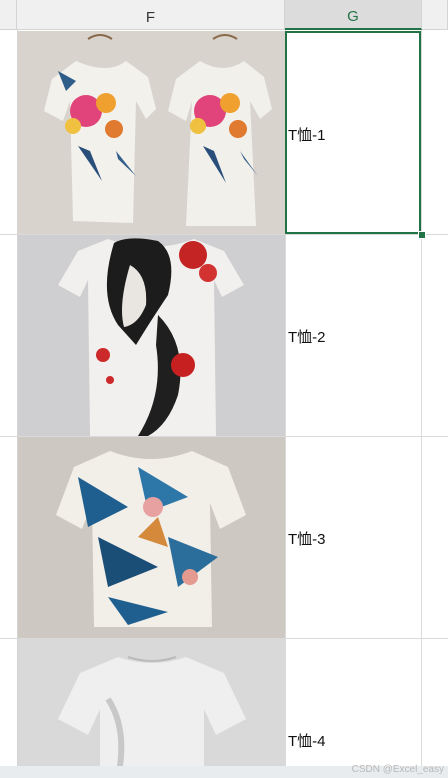 The height and width of the screenshot is (778, 448). Describe the element at coordinates (307, 336) in the screenshot. I see `cell-g-label-2: T恤-2` at that location.